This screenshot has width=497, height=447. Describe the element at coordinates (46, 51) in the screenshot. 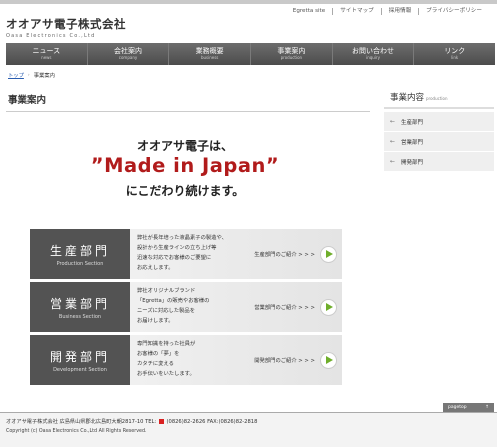

I see `nav-label: ニュース` at that location.